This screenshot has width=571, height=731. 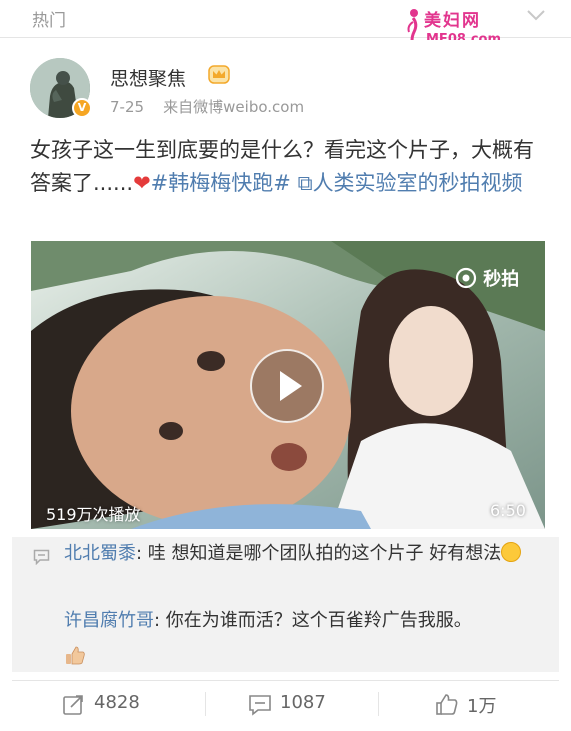 I want to click on comment-icon, so click(x=260, y=705).